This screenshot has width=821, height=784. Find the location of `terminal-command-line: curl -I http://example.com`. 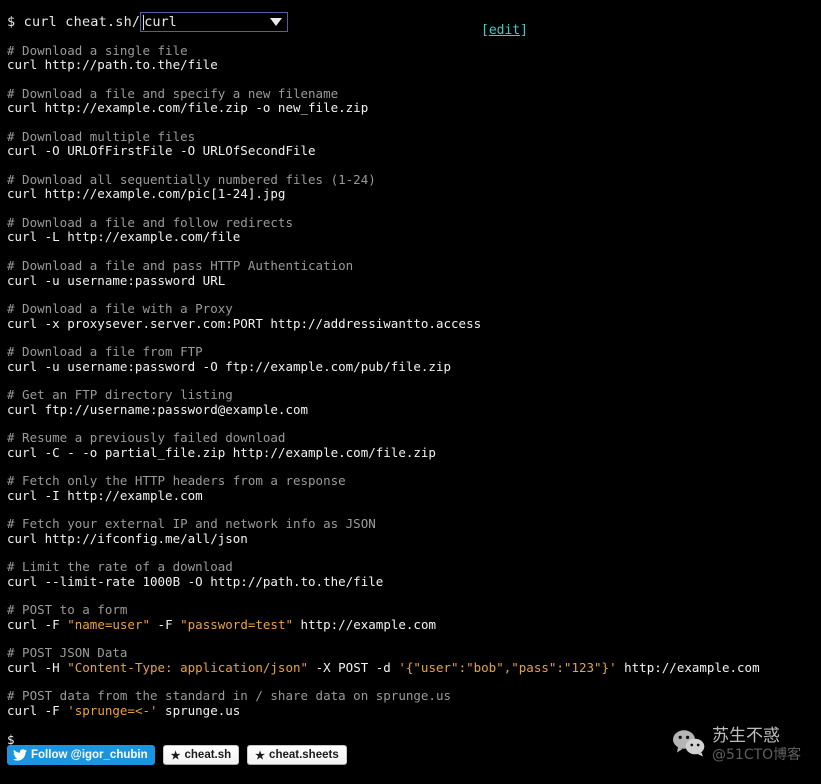

terminal-command-line: curl -I http://example.com is located at coordinates (414, 495).